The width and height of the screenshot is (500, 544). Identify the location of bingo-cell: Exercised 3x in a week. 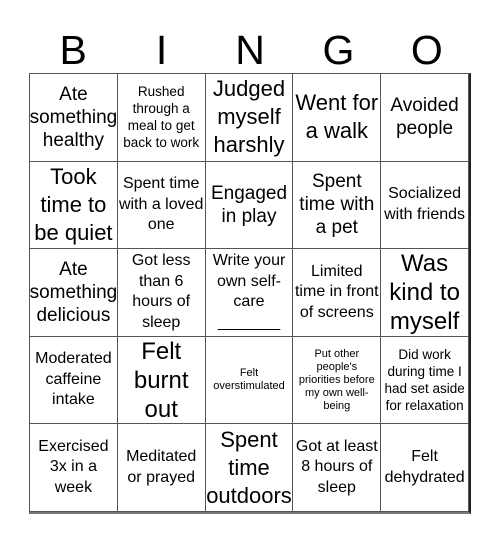
(74, 468).